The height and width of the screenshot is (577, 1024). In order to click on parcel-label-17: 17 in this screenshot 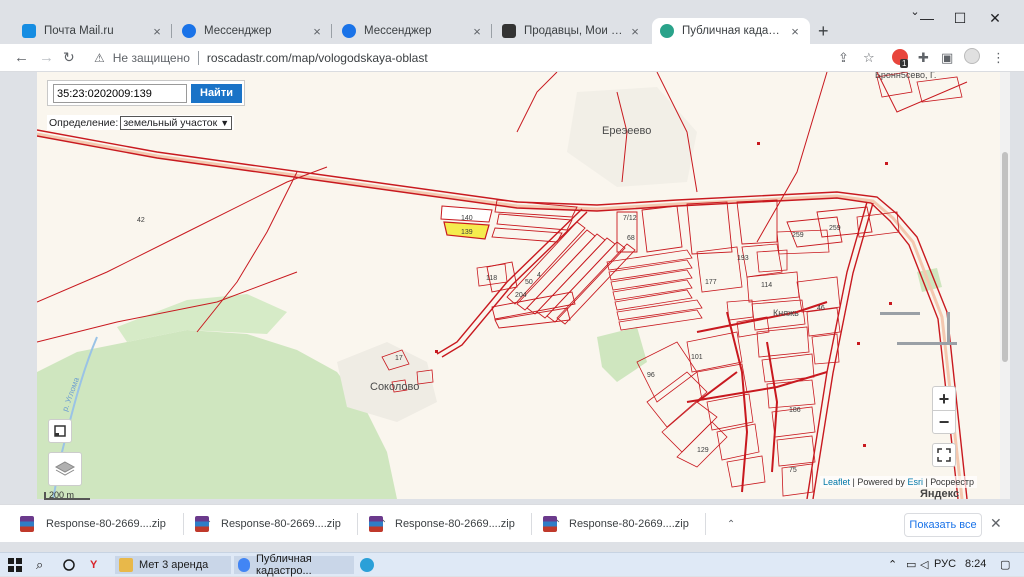, I will do `click(399, 358)`.